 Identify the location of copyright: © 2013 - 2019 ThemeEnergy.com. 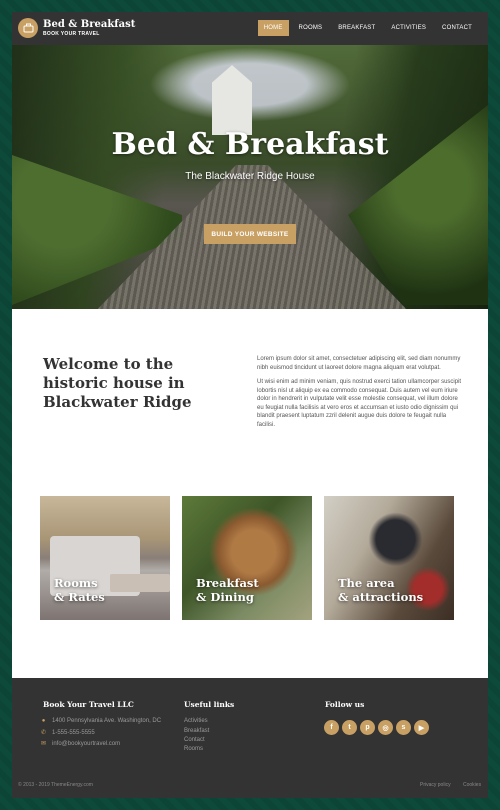
(55, 785).